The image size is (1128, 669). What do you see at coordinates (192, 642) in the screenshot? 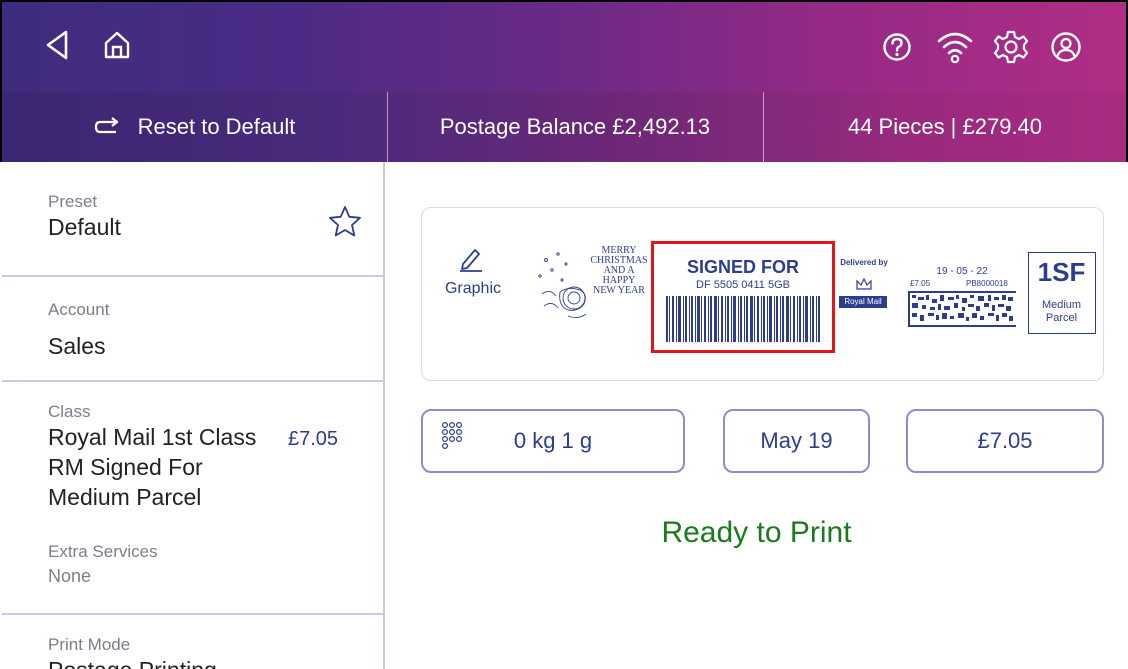
I see `print-mode-section: Print Mode Postage Printing` at bounding box center [192, 642].